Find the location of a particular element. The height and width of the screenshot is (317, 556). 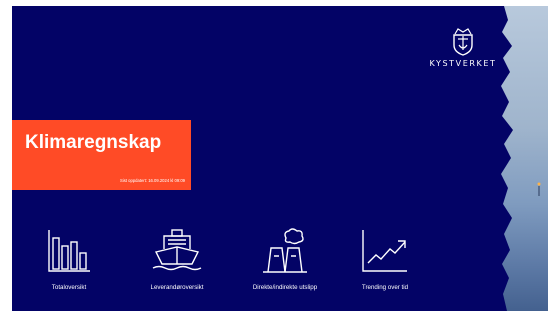

factory-icon is located at coordinates (285, 250).